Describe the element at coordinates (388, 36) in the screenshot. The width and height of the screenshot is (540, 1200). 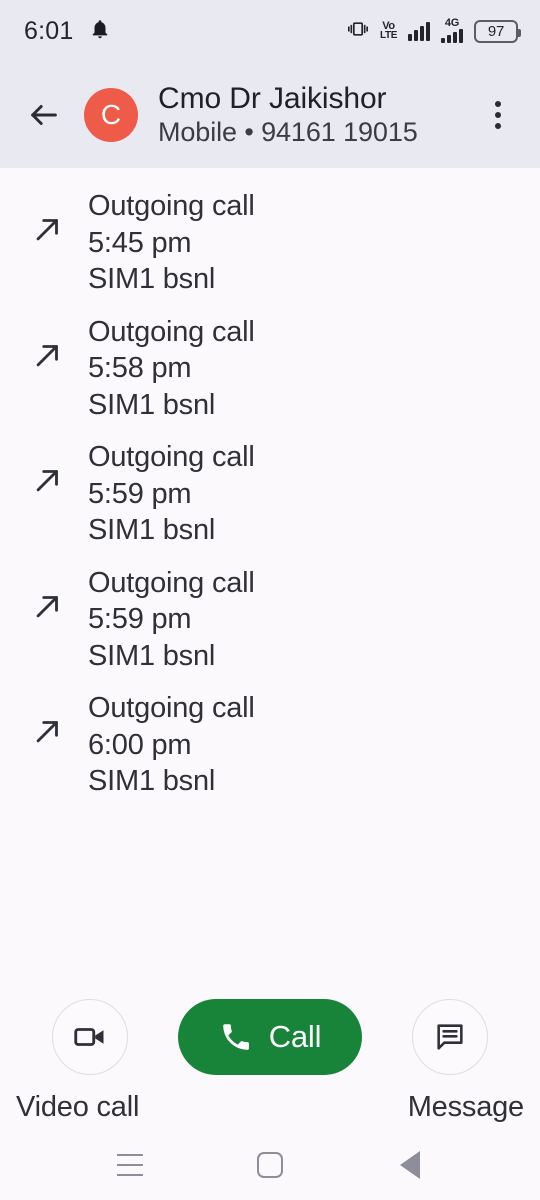
I see `volte-lte-label: LTE` at that location.